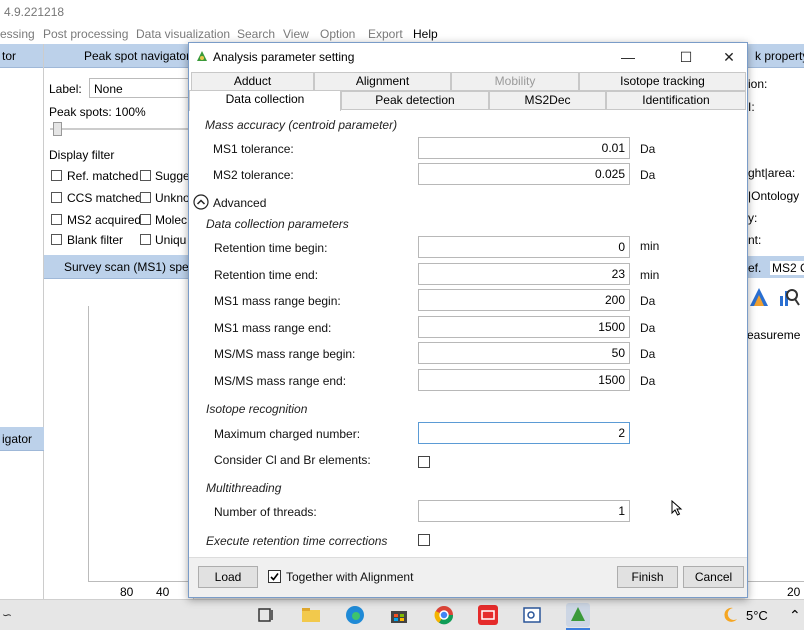 The width and height of the screenshot is (804, 630). Describe the element at coordinates (524, 327) in the screenshot. I see `ms1-range-end-input: 1500` at that location.